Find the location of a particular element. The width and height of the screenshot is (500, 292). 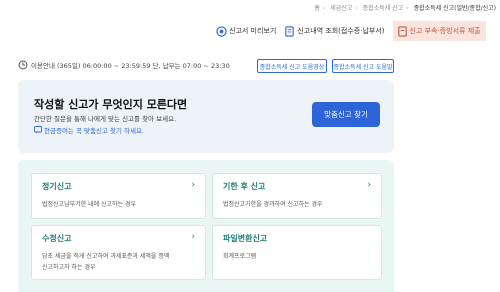

submit-attachments-button: 신고 부속·증빙서류 제출 is located at coordinates (439, 31).